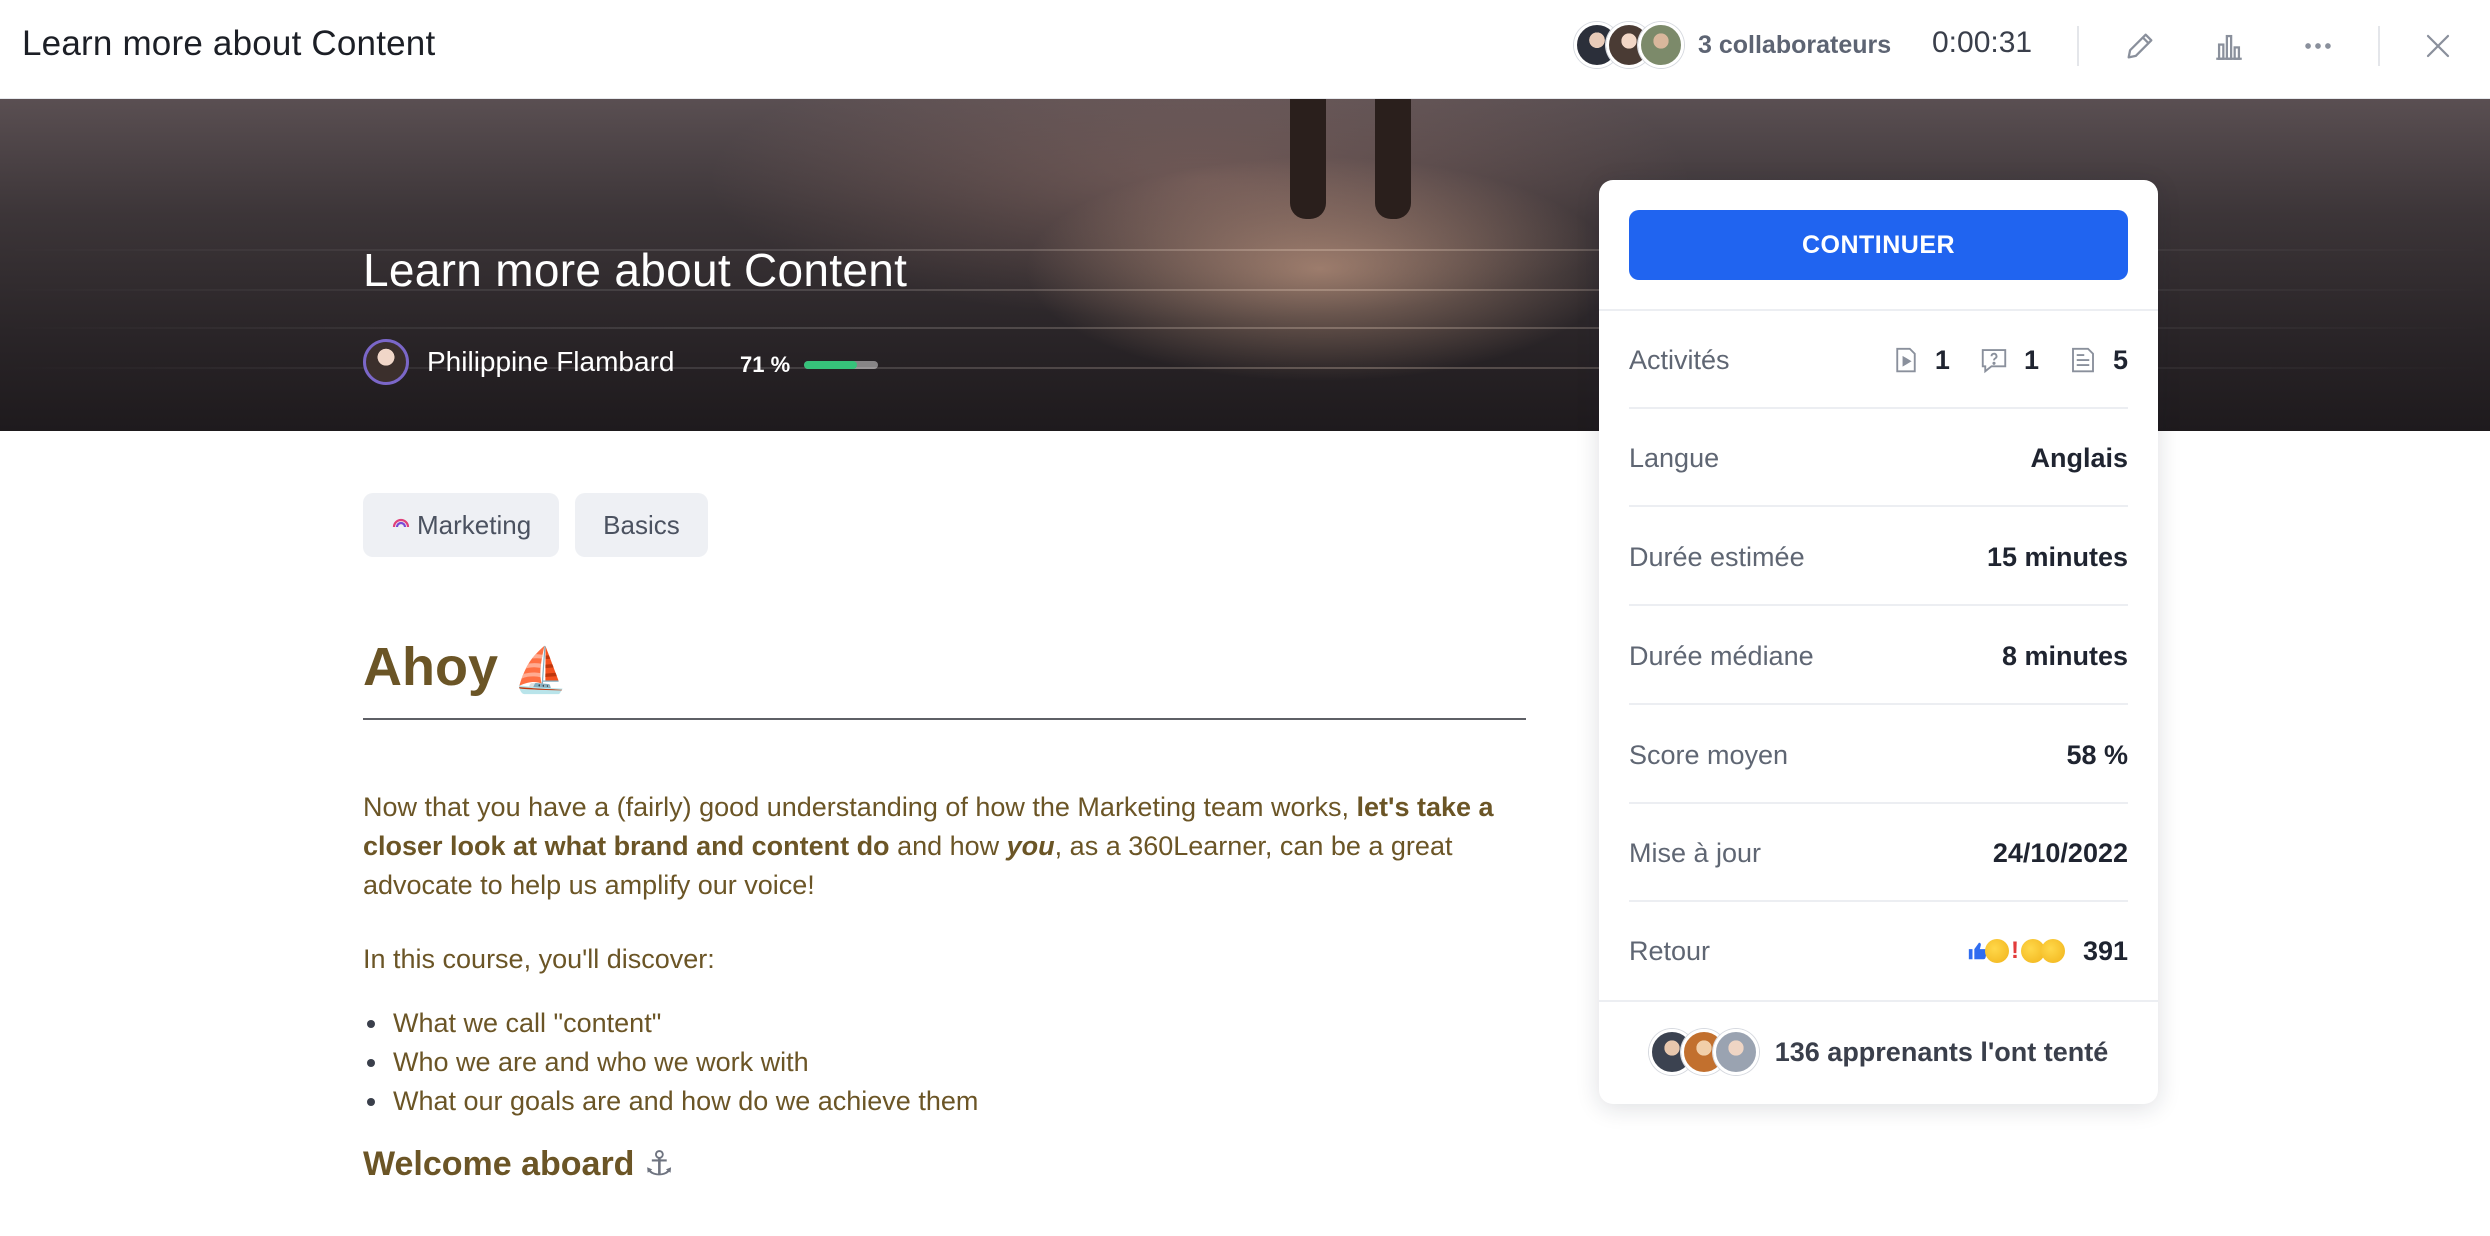  Describe the element at coordinates (540, 670) in the screenshot. I see `sailboat-icon: ⛵` at that location.